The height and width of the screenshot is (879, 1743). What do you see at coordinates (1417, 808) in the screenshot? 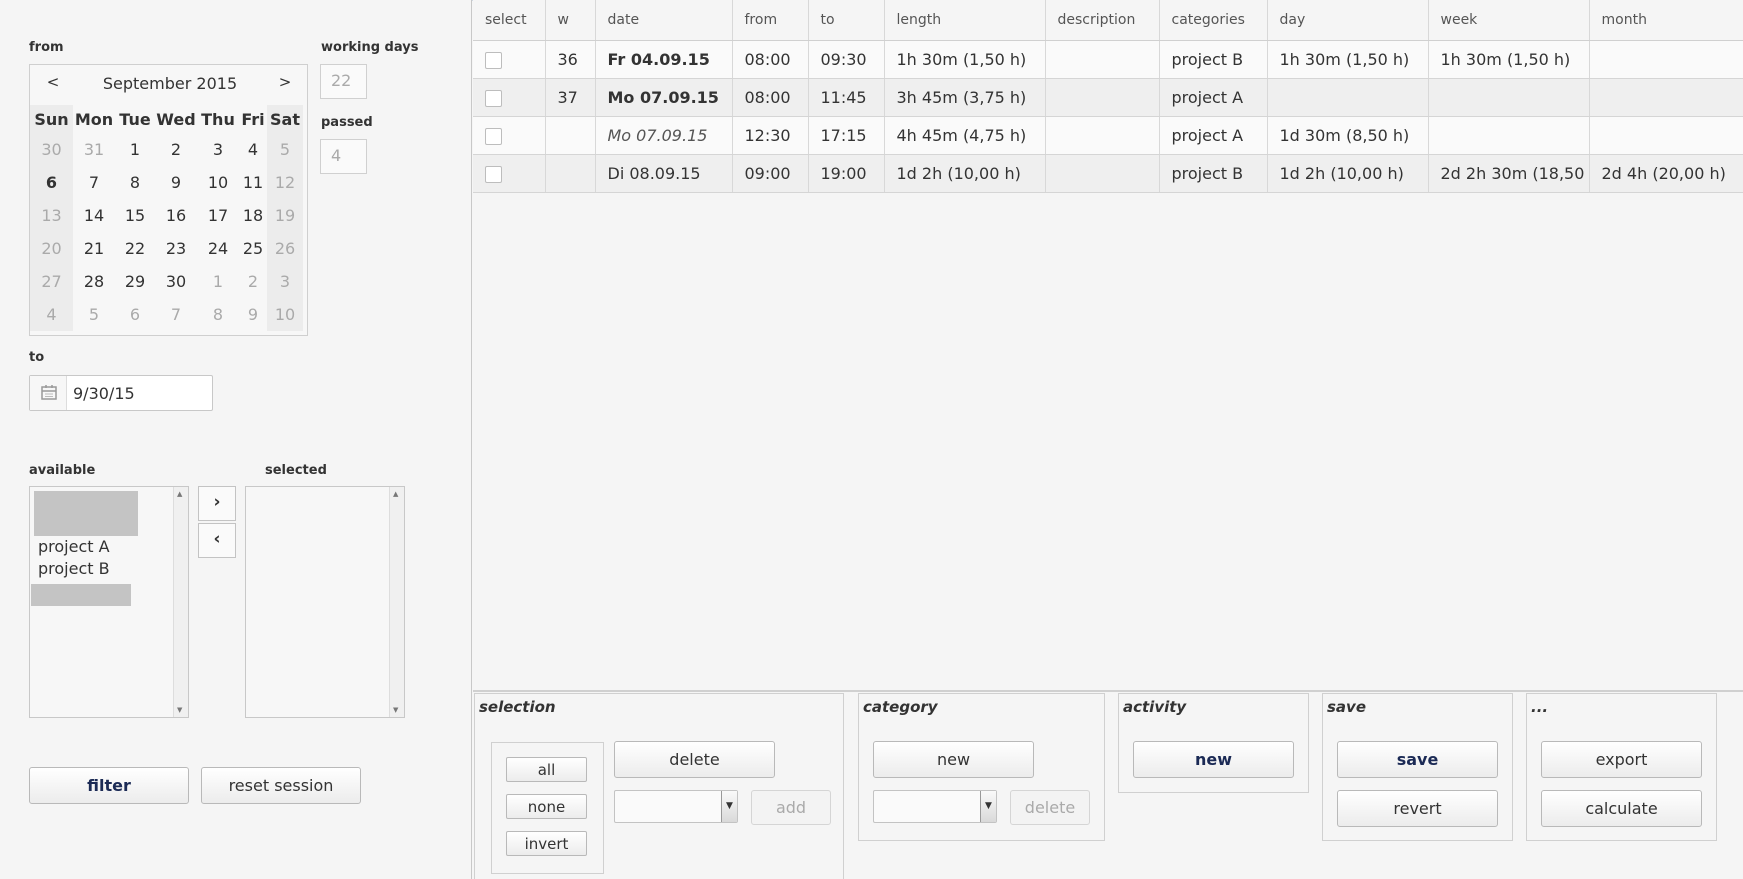
I see `revert-button: revert` at bounding box center [1417, 808].